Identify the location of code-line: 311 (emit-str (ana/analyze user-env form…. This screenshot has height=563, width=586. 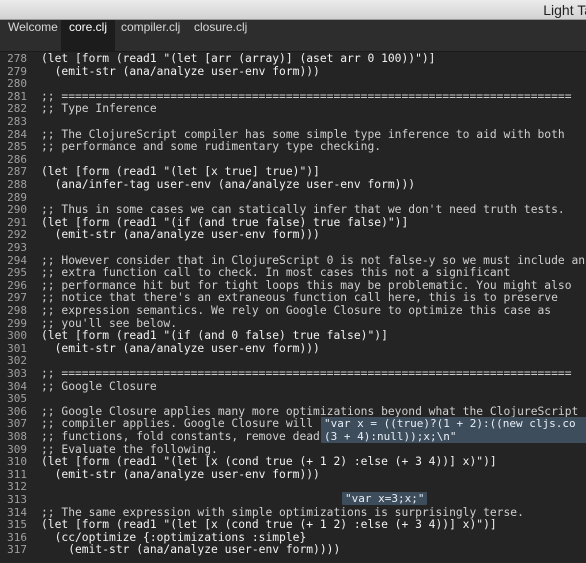
(293, 474).